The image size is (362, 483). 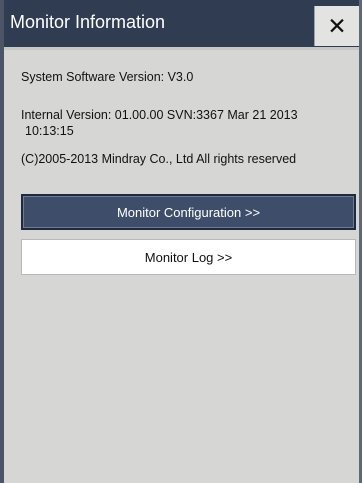 I want to click on title-divider, so click(x=181, y=48).